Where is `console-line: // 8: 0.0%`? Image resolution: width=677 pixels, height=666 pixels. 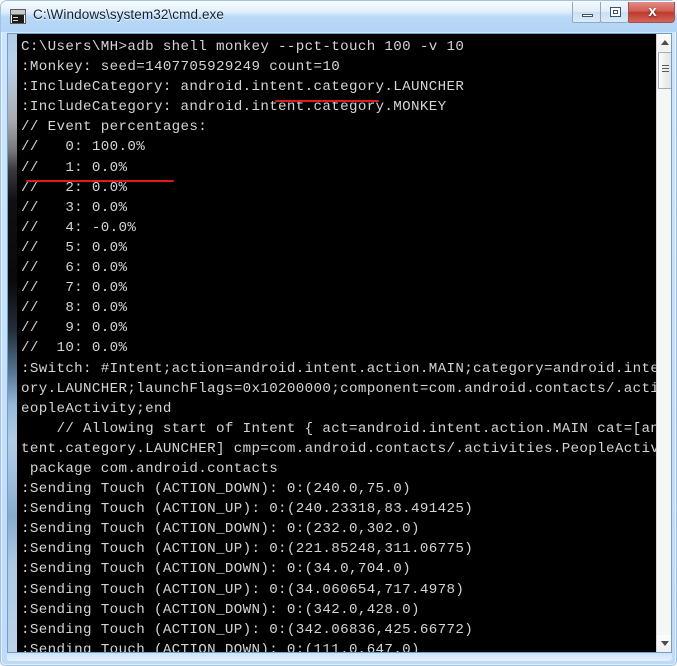
console-line: // 8: 0.0% is located at coordinates (74, 308).